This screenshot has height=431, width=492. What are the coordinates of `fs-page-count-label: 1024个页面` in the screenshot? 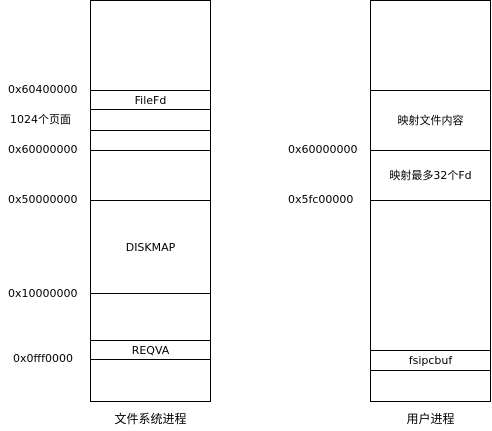 It's located at (40, 119).